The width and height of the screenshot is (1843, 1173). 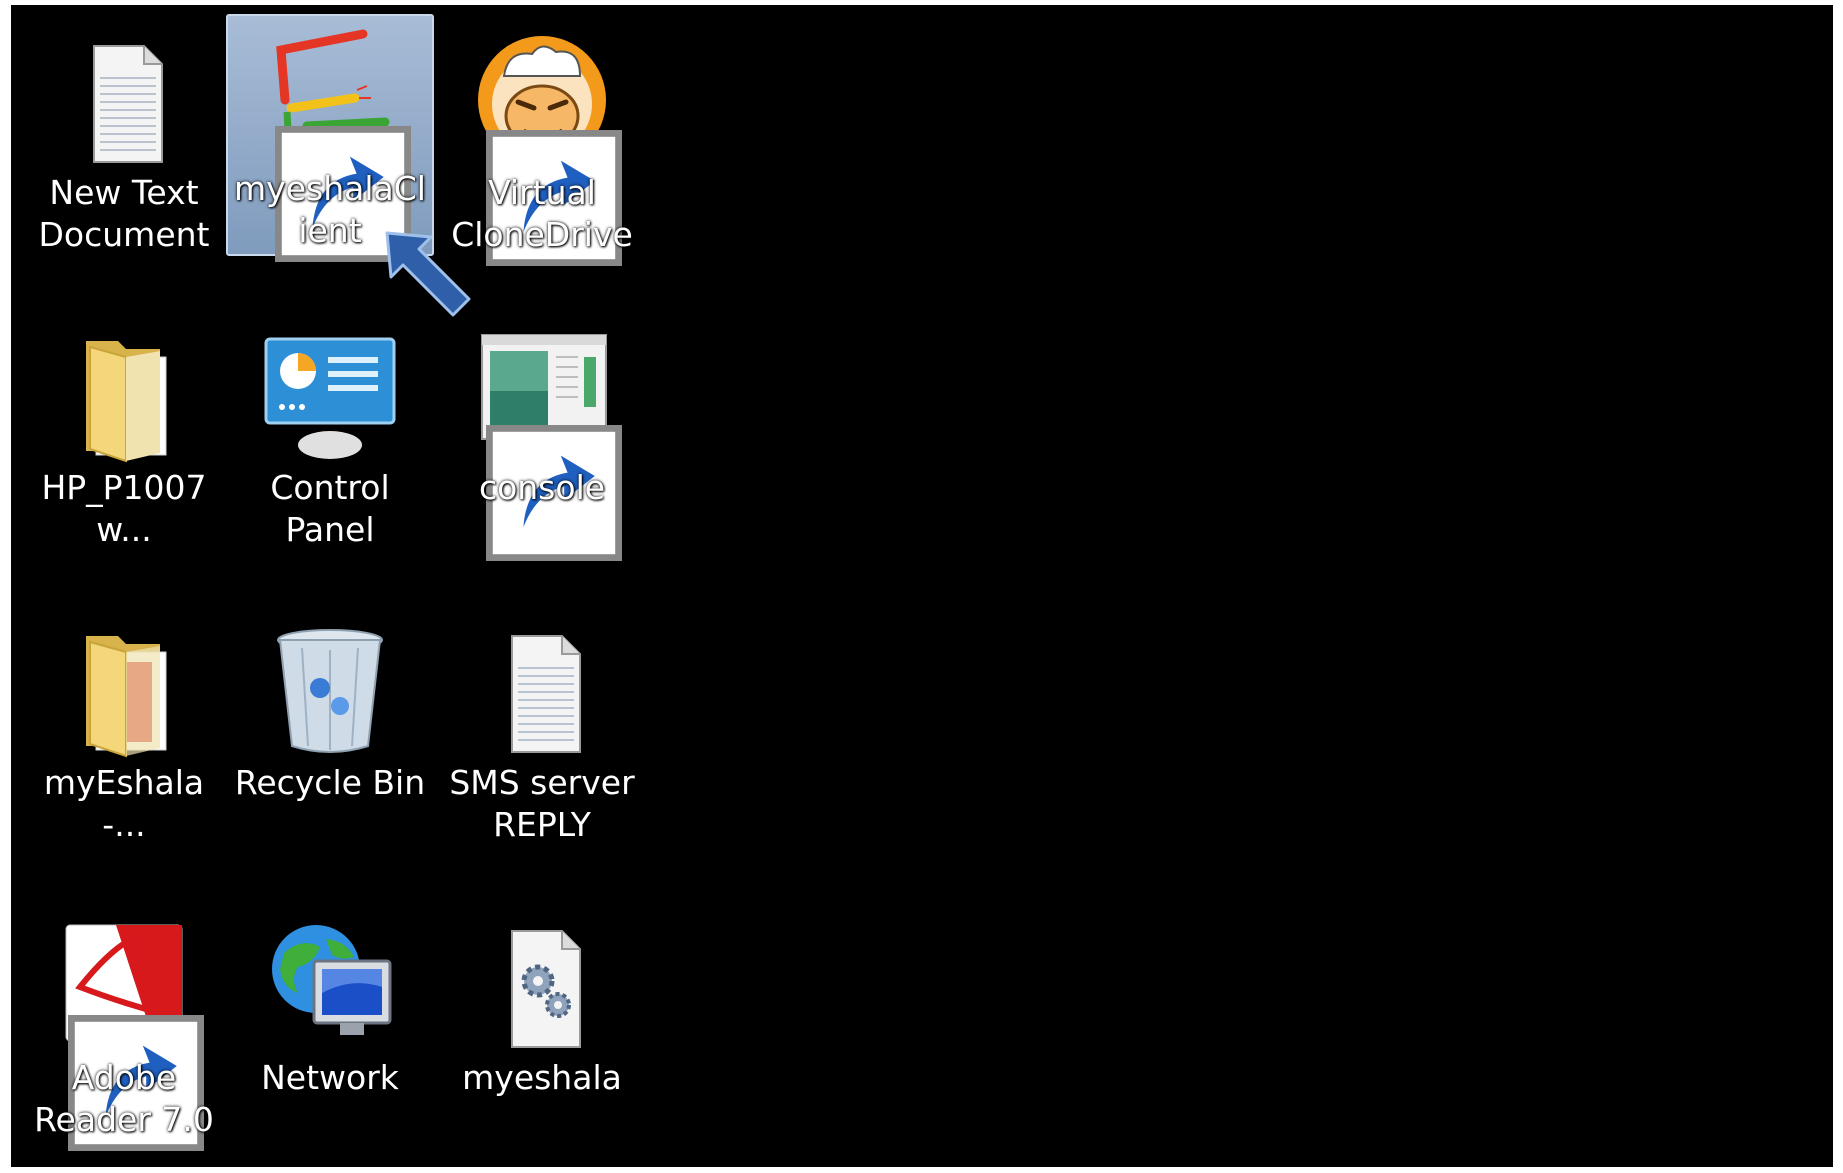 I want to click on config-file-gears-icon, so click(x=542, y=985).